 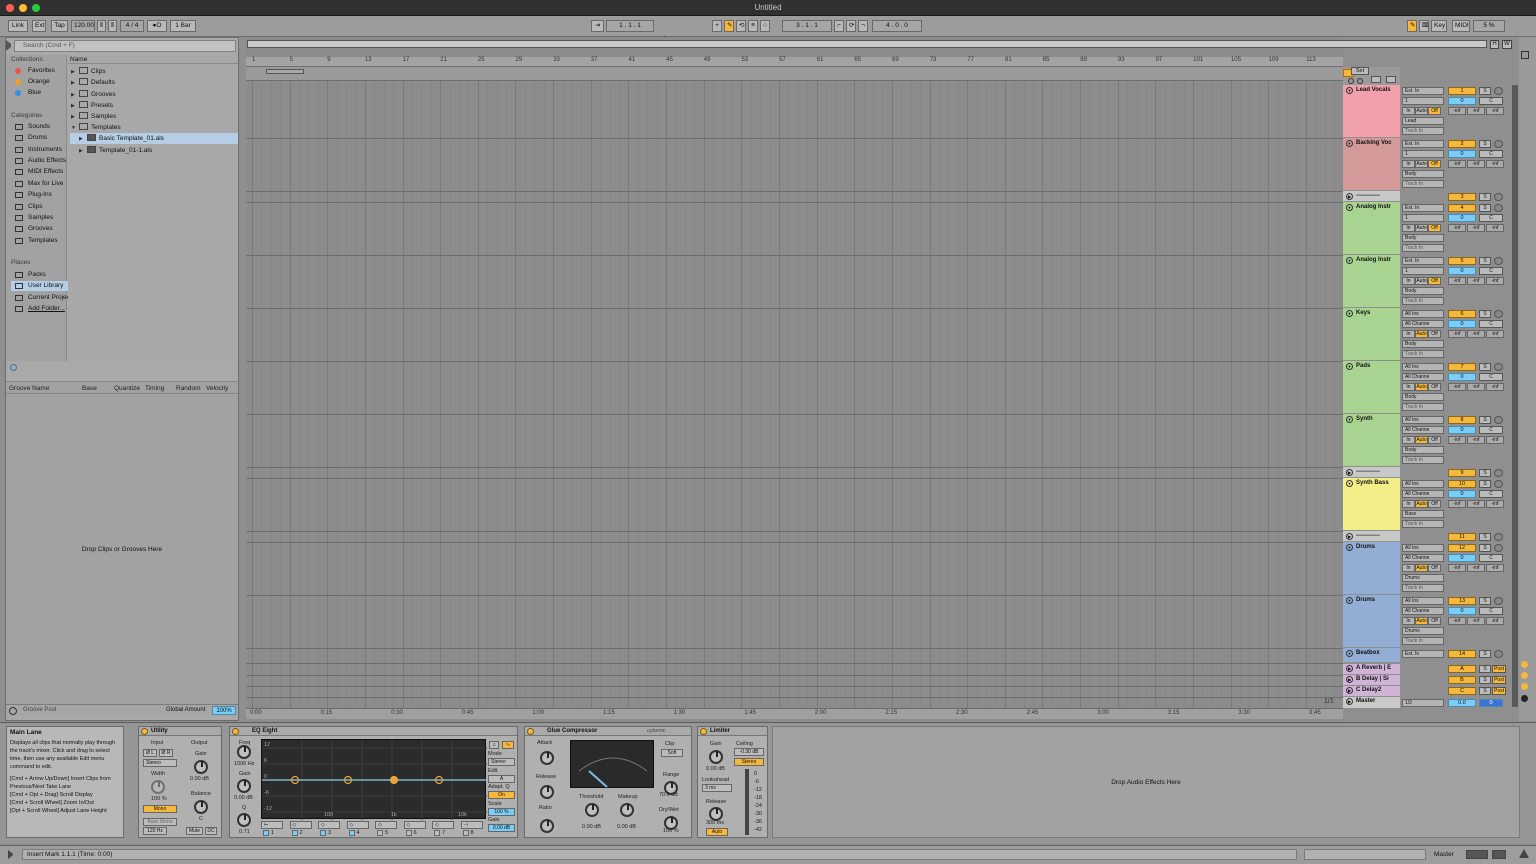 I want to click on input-type-select: Ext. In, so click(x=1423, y=91).